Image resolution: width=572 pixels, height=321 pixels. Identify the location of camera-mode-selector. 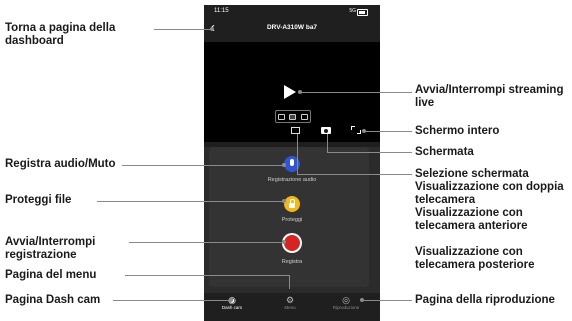
(293, 116).